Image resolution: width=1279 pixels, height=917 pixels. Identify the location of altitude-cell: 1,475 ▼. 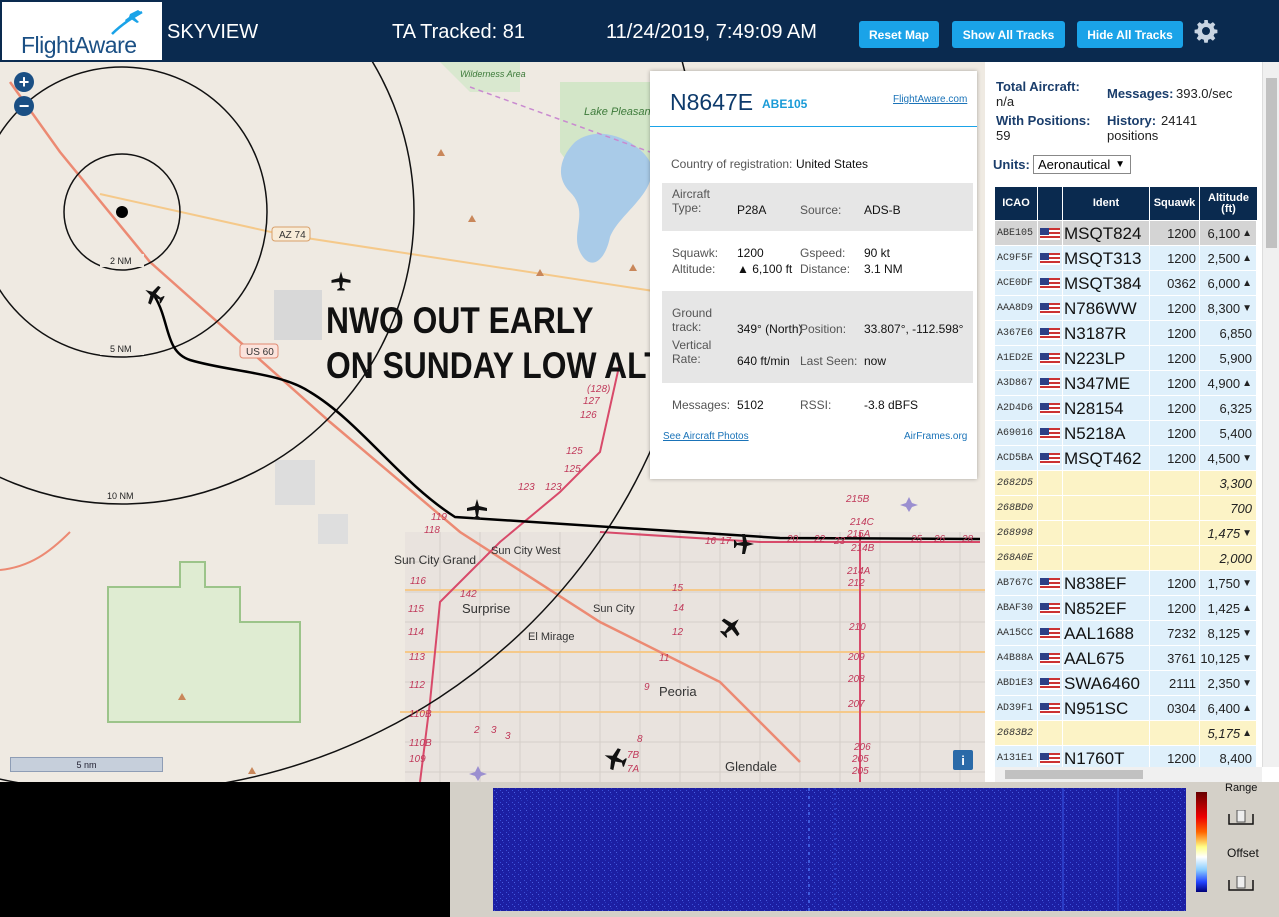
(1228, 533).